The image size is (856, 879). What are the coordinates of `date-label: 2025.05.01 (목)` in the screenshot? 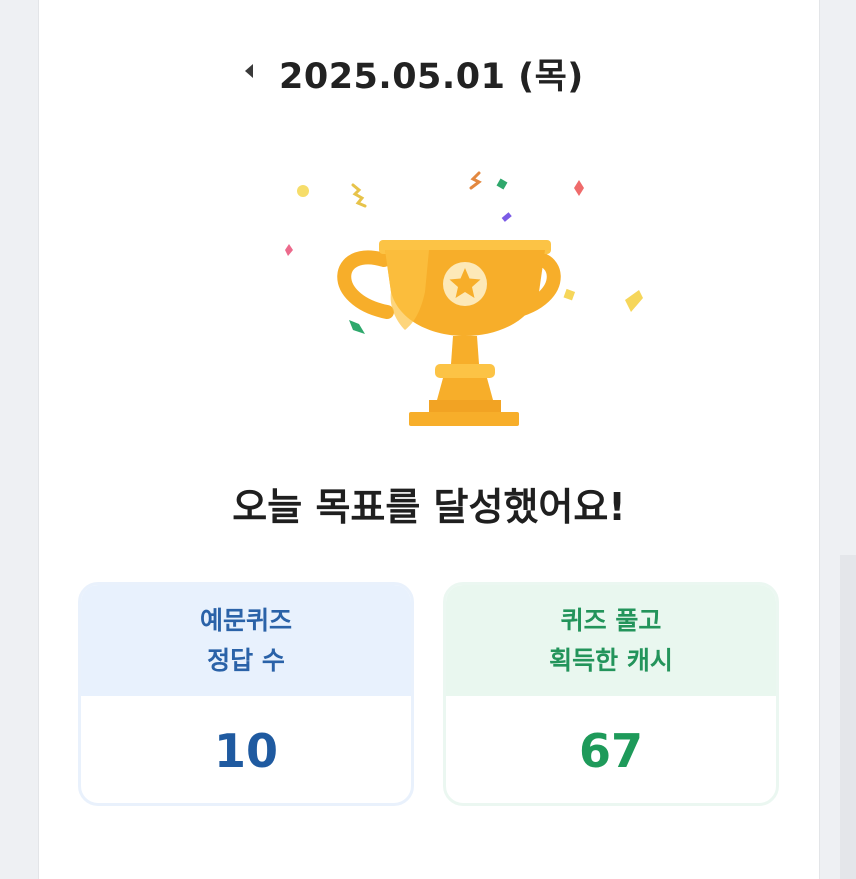 It's located at (431, 77).